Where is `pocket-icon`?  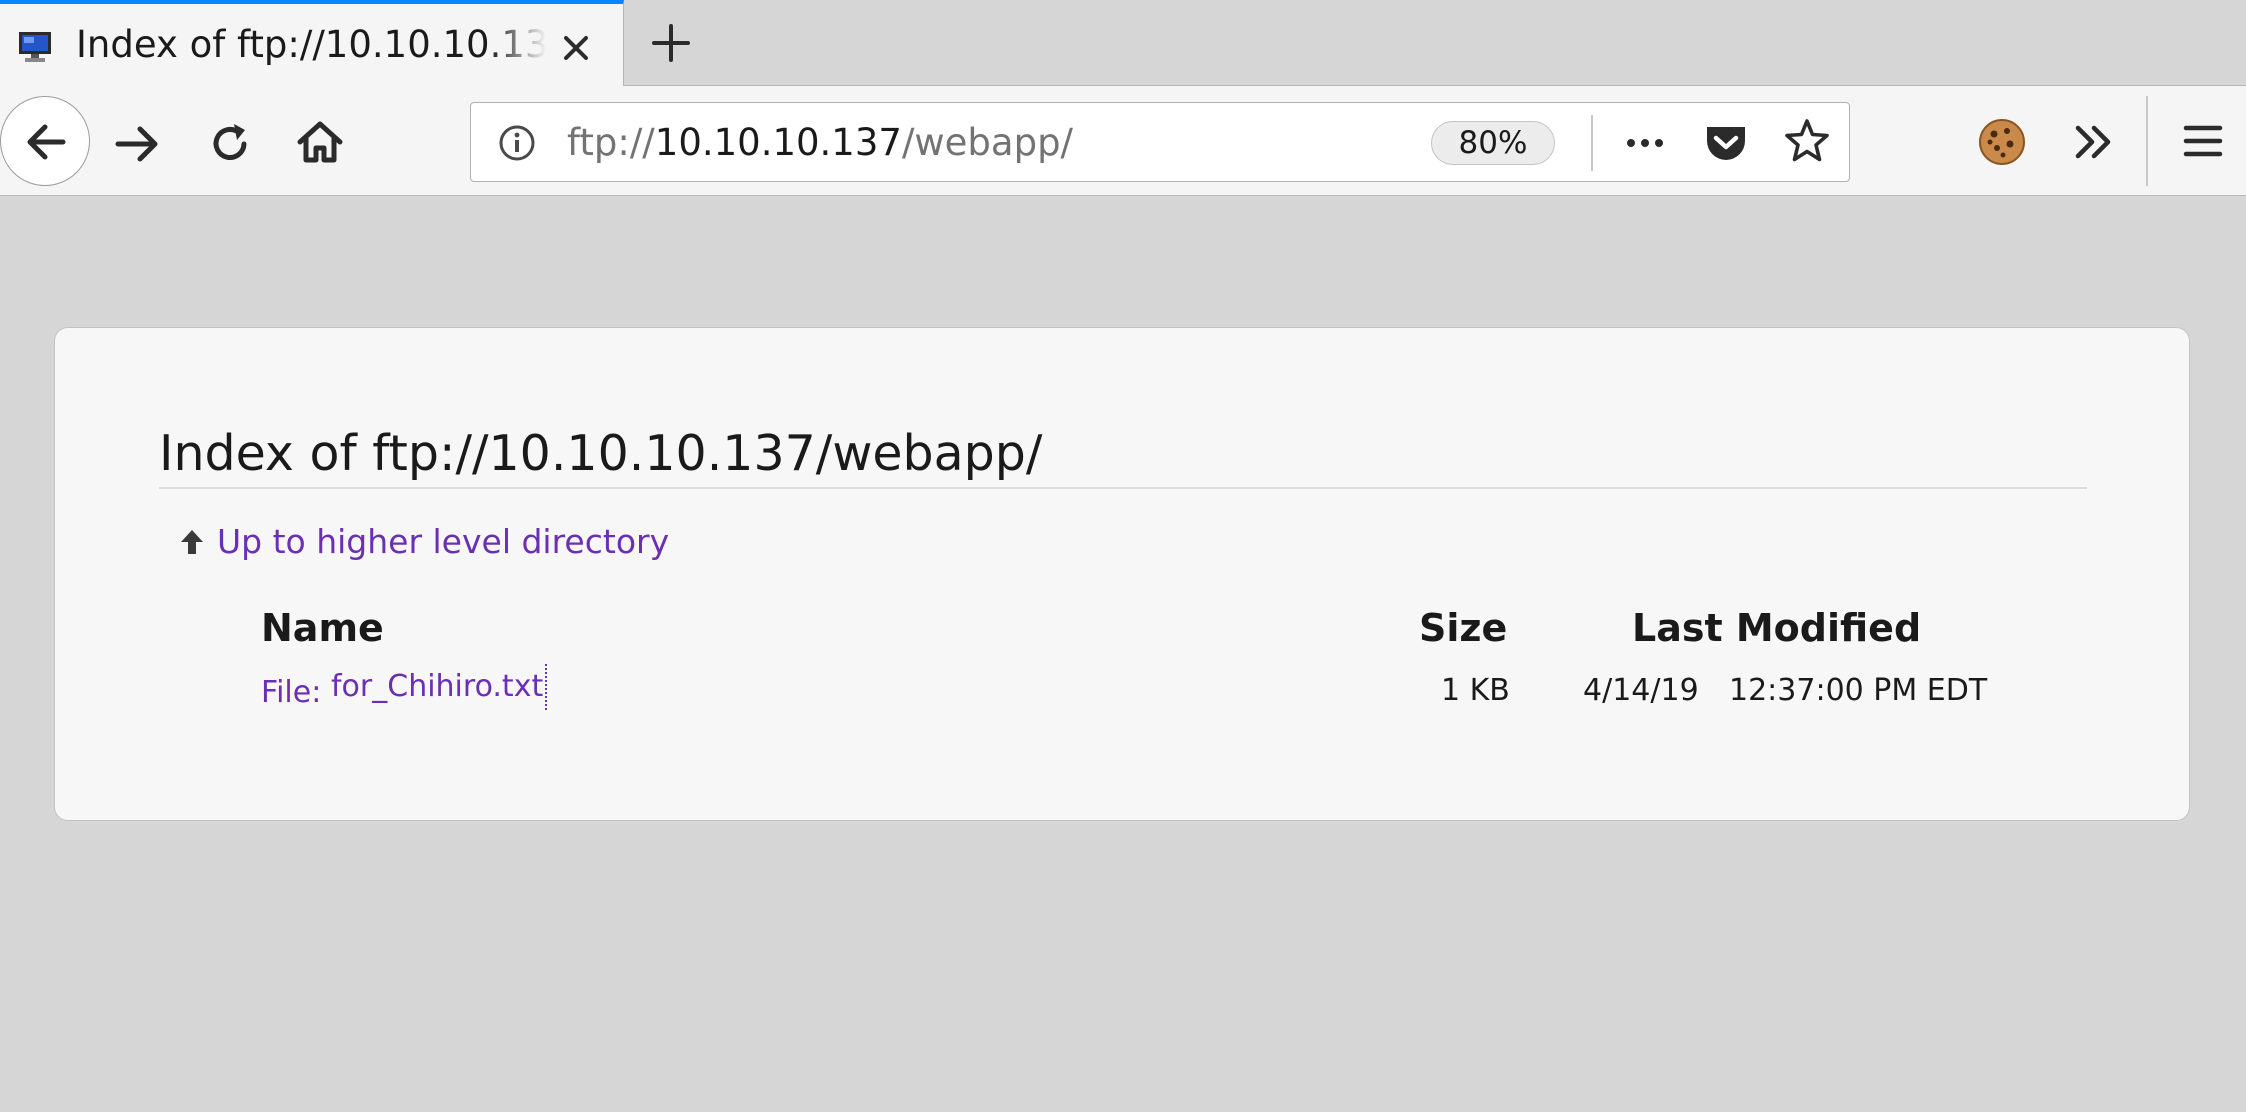 pocket-icon is located at coordinates (1726, 142).